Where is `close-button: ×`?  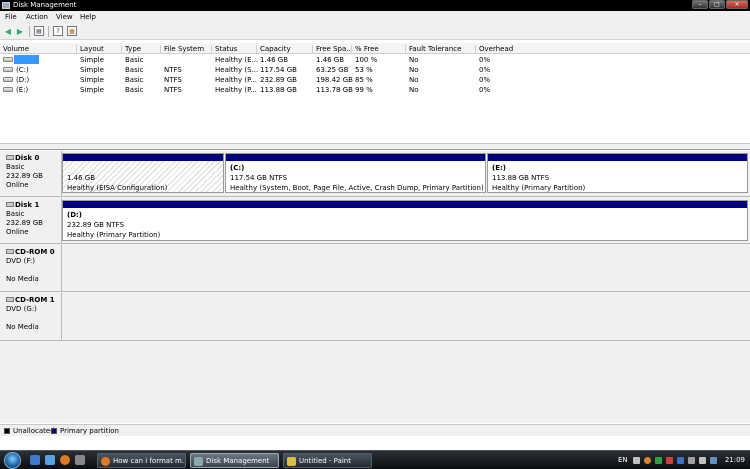
close-button: × is located at coordinates (737, 4).